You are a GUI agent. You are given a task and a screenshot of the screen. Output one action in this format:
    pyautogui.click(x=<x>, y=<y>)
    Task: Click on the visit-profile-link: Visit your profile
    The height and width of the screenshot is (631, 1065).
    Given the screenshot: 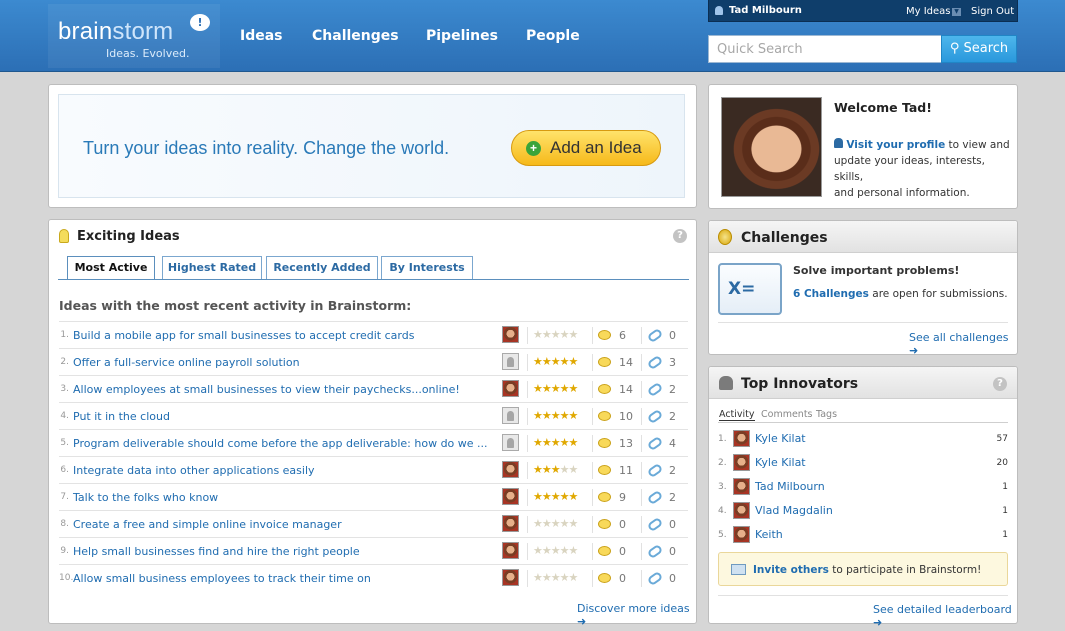 What is the action you would take?
    pyautogui.click(x=895, y=145)
    